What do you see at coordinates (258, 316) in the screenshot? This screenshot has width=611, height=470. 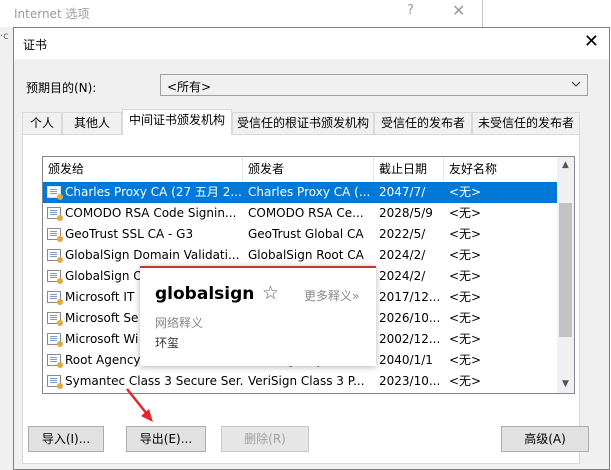 I see `dictionary-popup: globalsign ☆ 更多释义» 网络释义 环玺` at bounding box center [258, 316].